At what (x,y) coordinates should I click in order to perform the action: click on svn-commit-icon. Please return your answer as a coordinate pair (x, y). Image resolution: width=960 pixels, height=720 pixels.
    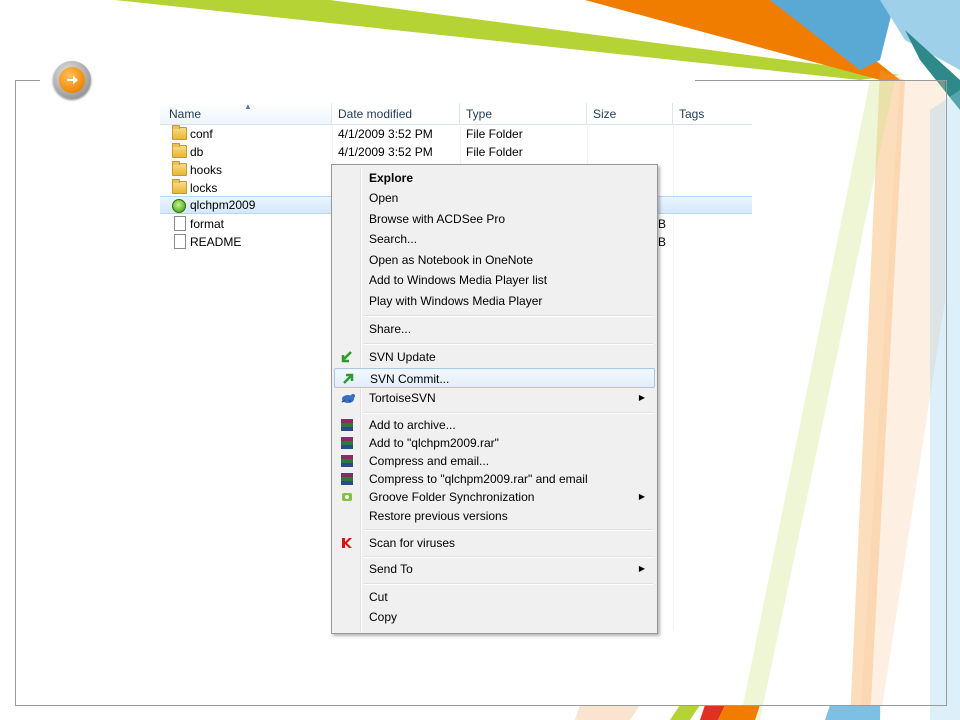
    Looking at the image, I should click on (348, 379).